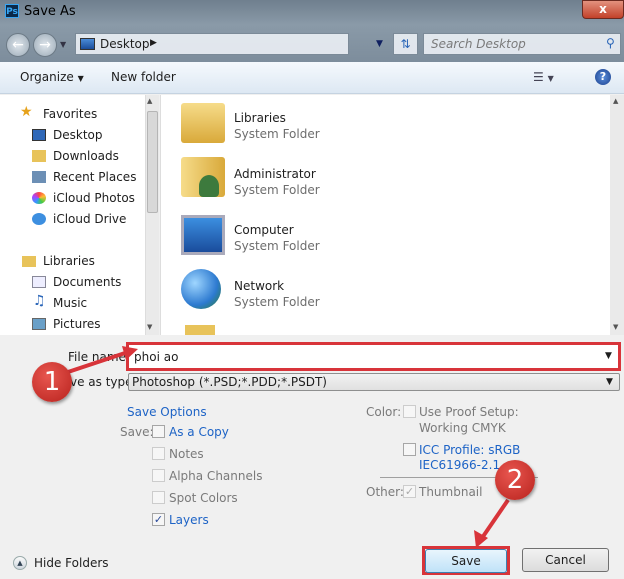 The height and width of the screenshot is (579, 624). I want to click on step-1-marker: 1, so click(52, 382).